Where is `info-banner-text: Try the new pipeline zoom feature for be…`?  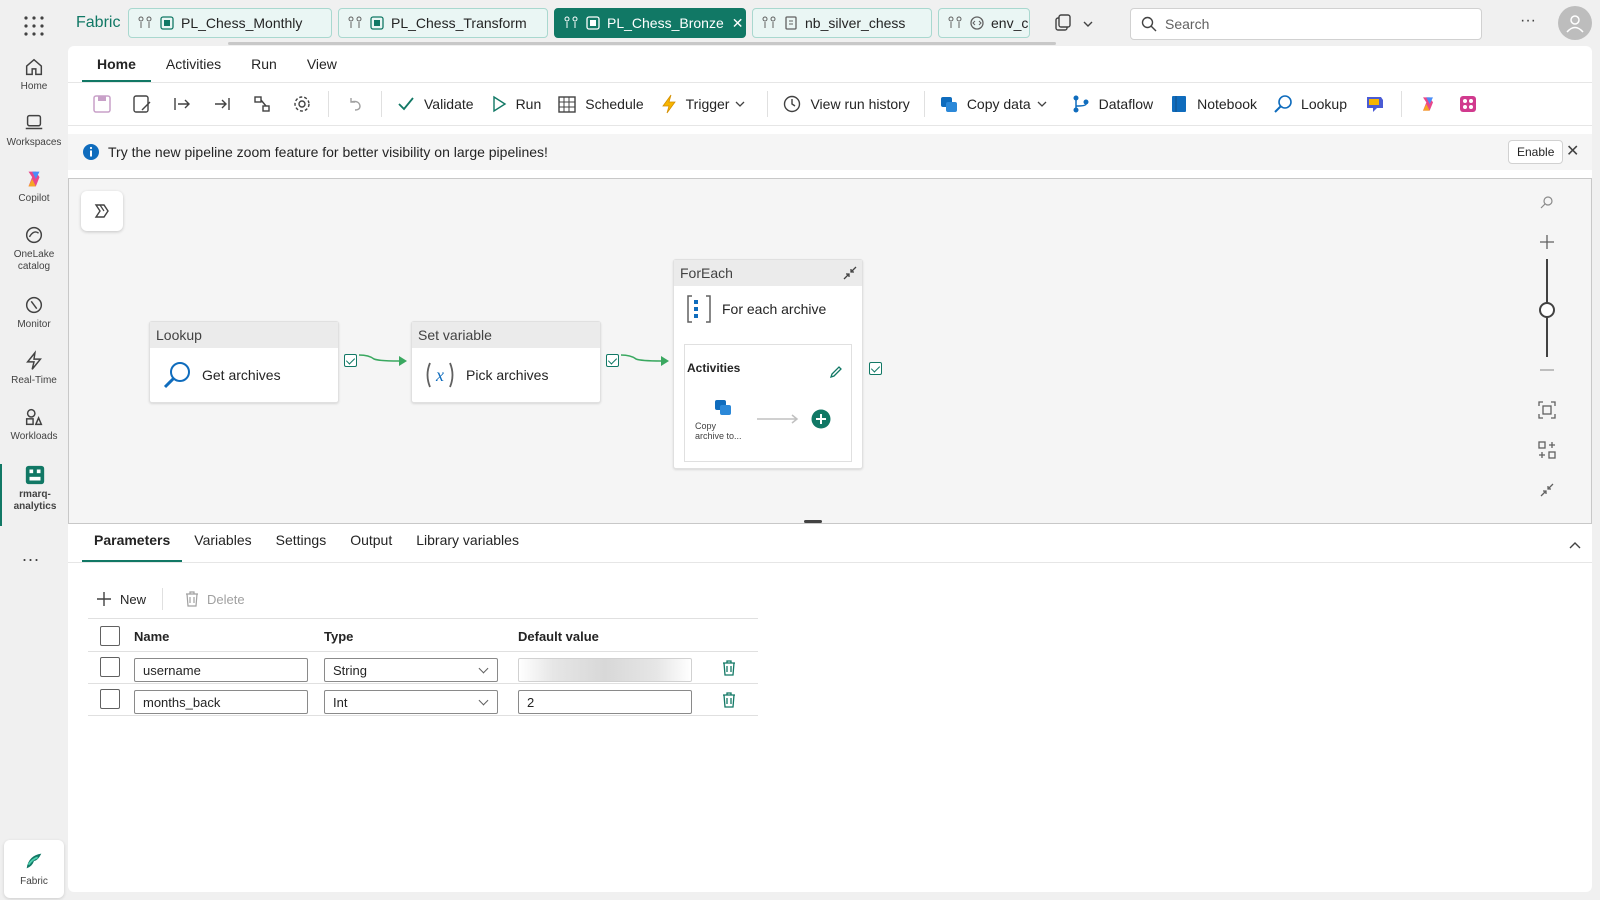 info-banner-text: Try the new pipeline zoom feature for be… is located at coordinates (328, 152).